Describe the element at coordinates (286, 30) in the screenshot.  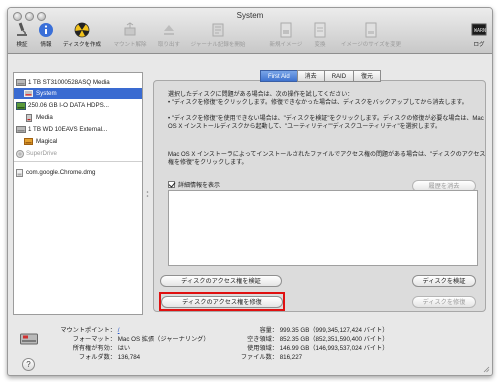
I see `new-image-icon` at that location.